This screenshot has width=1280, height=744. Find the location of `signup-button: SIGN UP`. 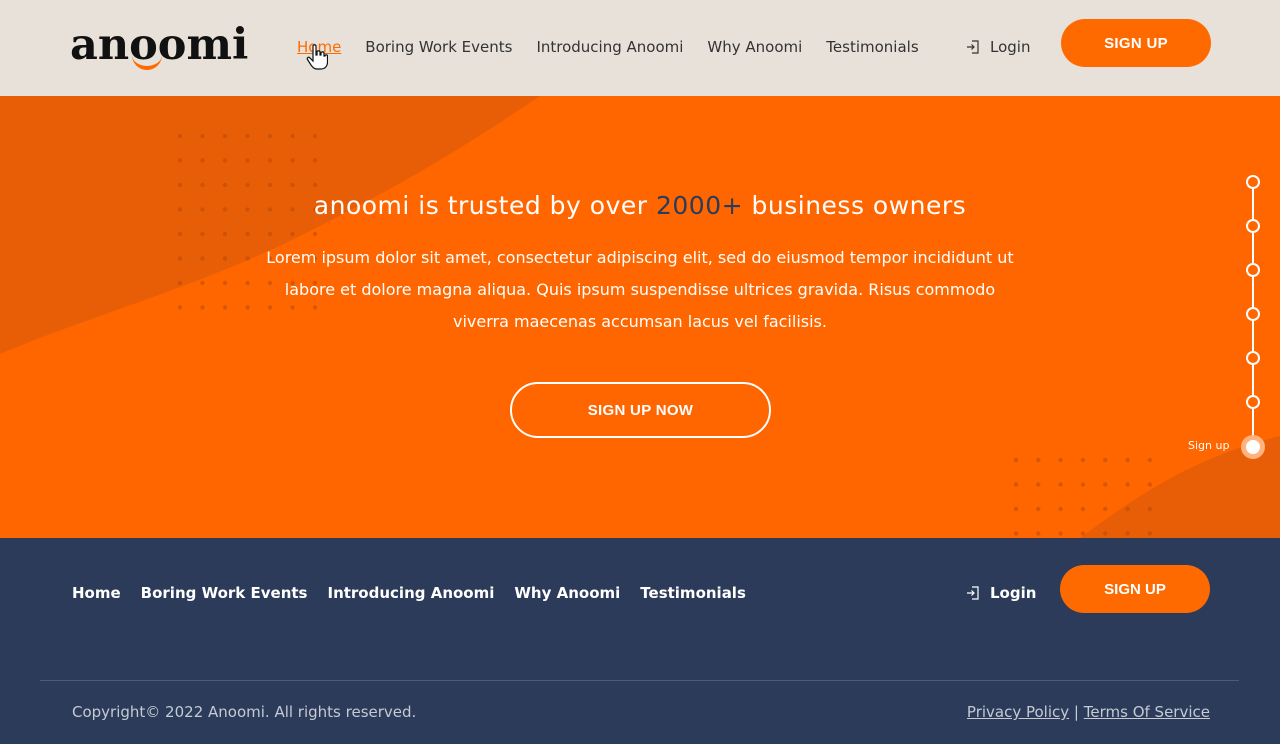

signup-button: SIGN UP is located at coordinates (1136, 43).